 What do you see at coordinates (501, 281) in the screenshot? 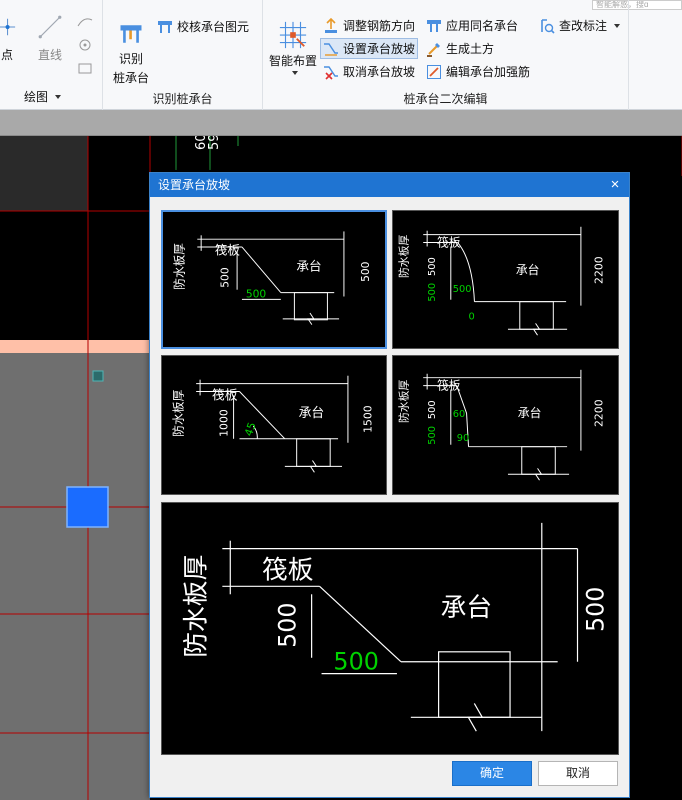
I see `slope-diagram-2: 防水板厚 筏板 承台 500 500 500 0 2200` at bounding box center [501, 281].